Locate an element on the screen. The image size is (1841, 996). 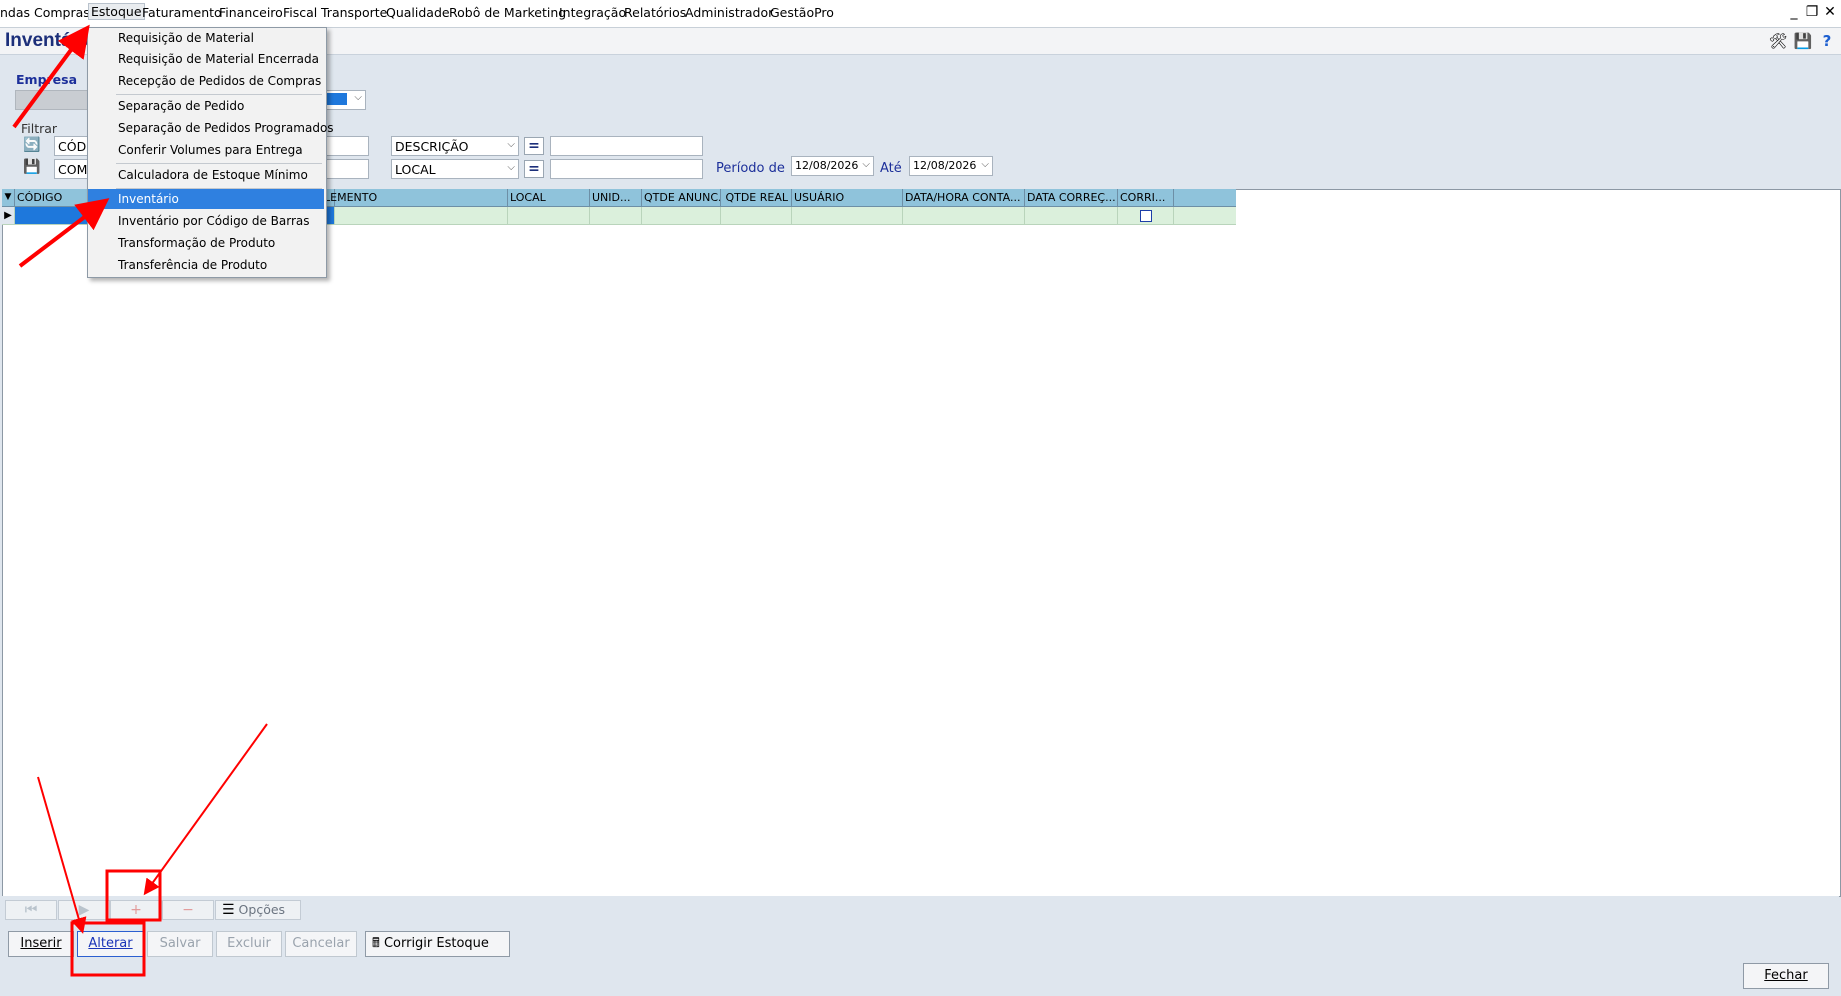
filter-column-value-1: DESCRIÇÃO is located at coordinates (432, 146).